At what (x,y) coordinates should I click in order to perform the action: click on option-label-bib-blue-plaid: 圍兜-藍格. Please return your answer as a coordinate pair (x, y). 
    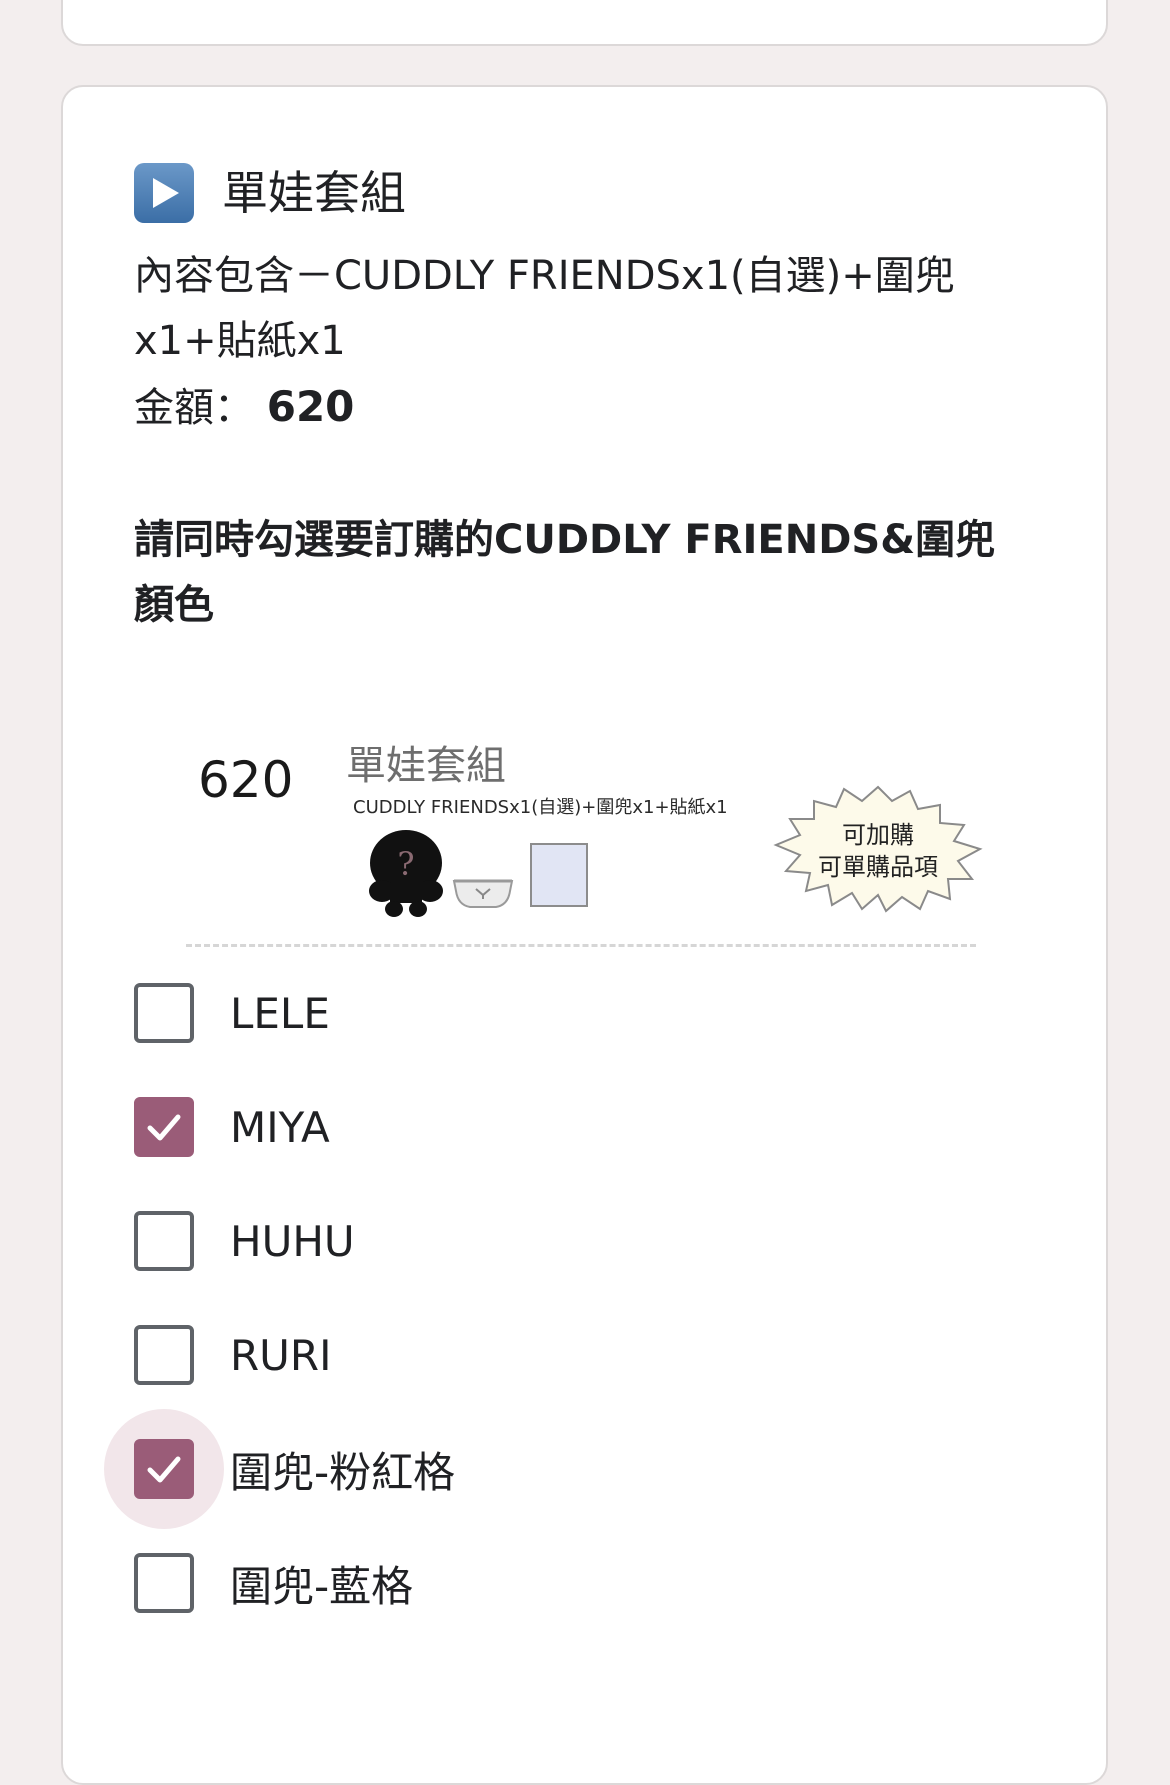
    Looking at the image, I should click on (322, 1586).